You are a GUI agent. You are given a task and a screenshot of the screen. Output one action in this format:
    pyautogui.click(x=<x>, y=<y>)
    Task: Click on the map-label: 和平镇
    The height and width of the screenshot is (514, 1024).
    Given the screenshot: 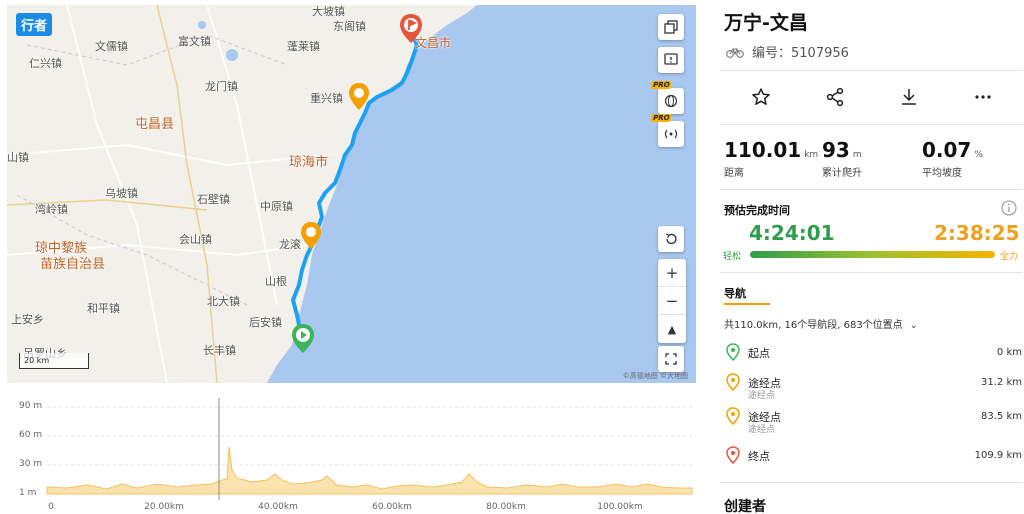 What is the action you would take?
    pyautogui.click(x=103, y=308)
    